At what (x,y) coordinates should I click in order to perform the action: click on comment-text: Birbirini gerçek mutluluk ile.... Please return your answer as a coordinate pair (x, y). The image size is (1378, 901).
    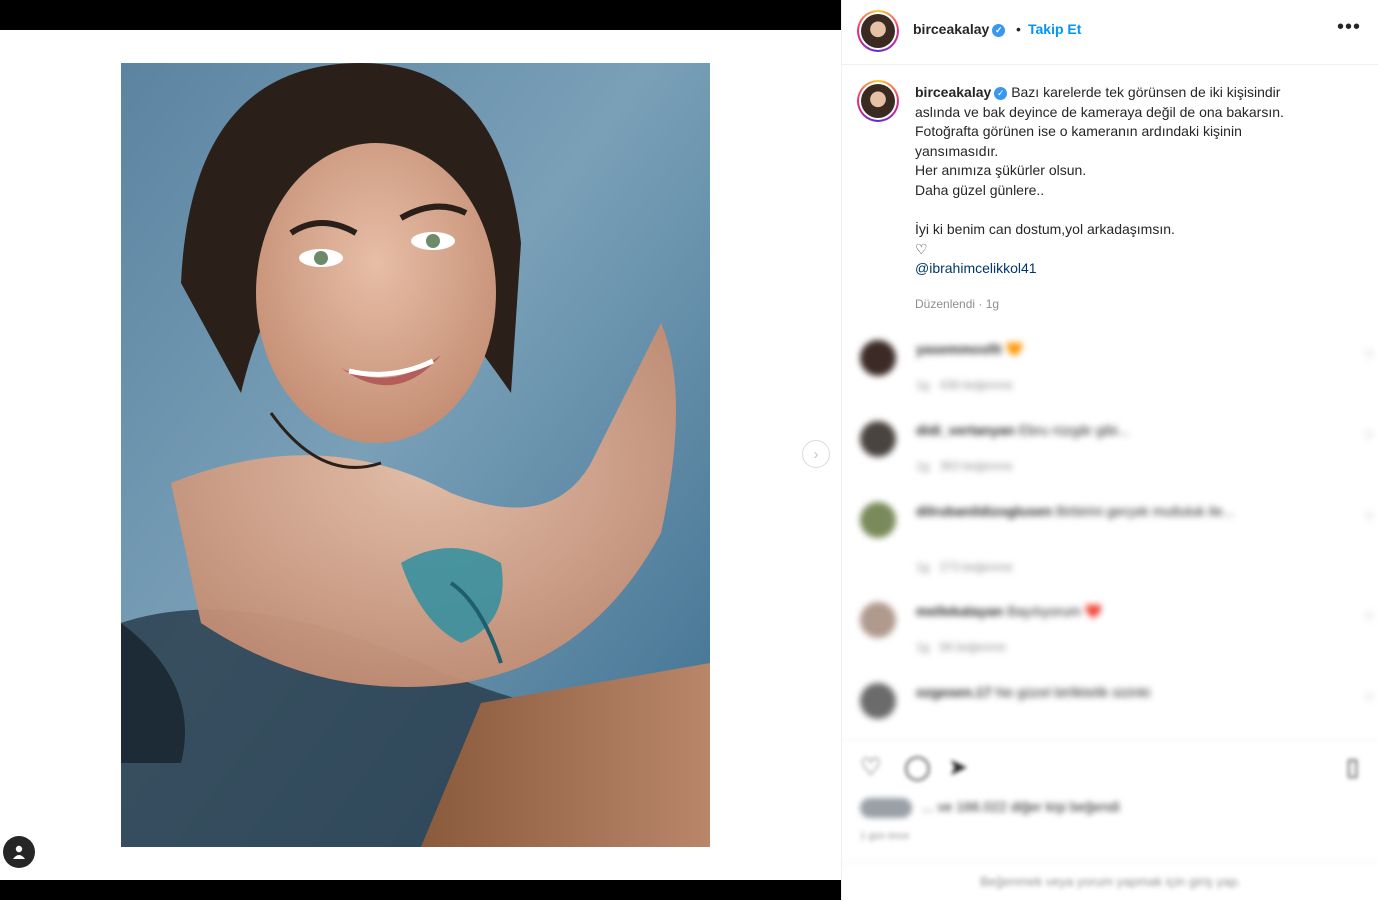
    Looking at the image, I should click on (1145, 511).